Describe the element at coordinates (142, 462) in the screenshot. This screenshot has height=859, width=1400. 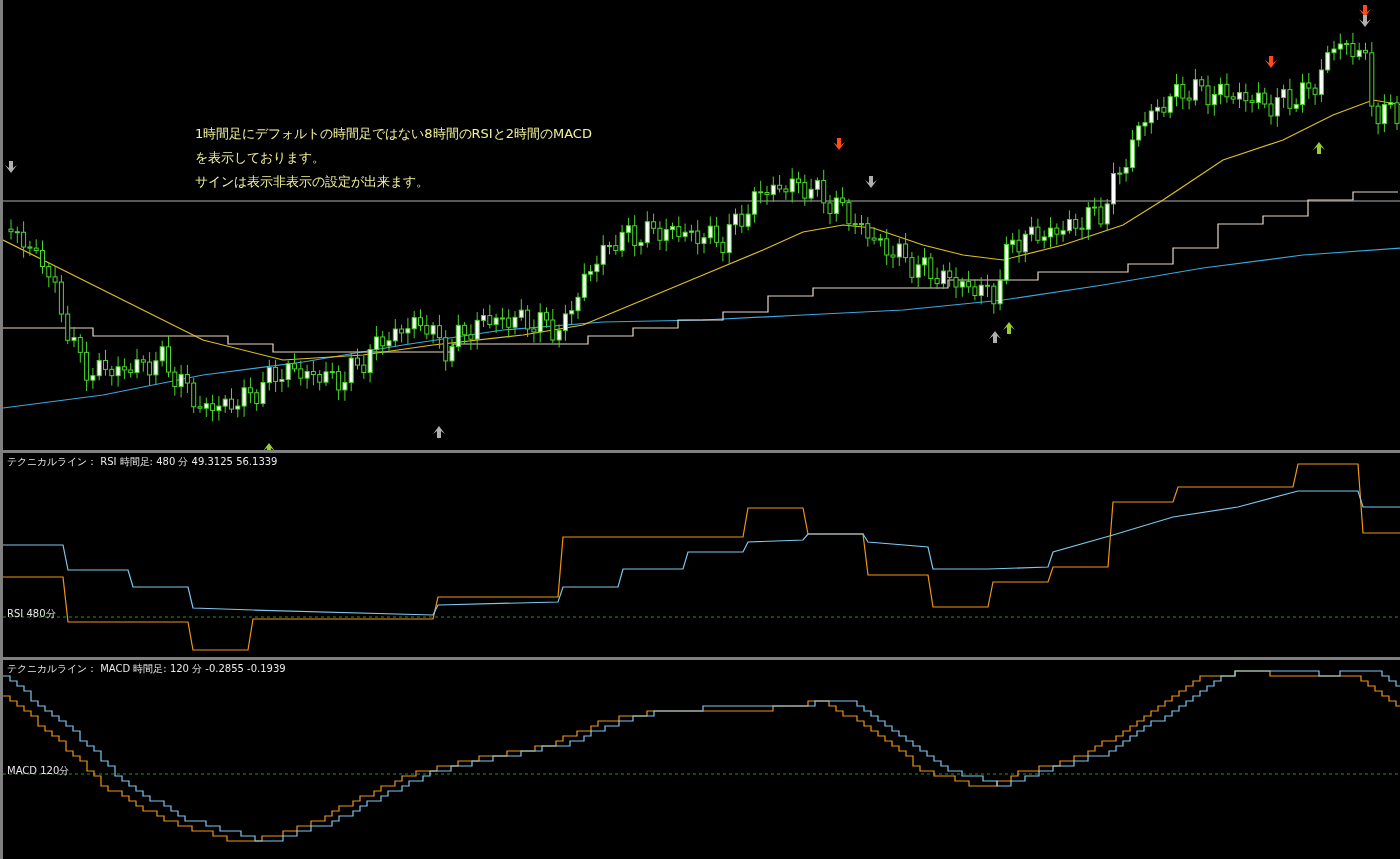
I see `indicator-header: テクニカルライン： RSI 時間足: 480 分 49.3125 56.1339` at that location.